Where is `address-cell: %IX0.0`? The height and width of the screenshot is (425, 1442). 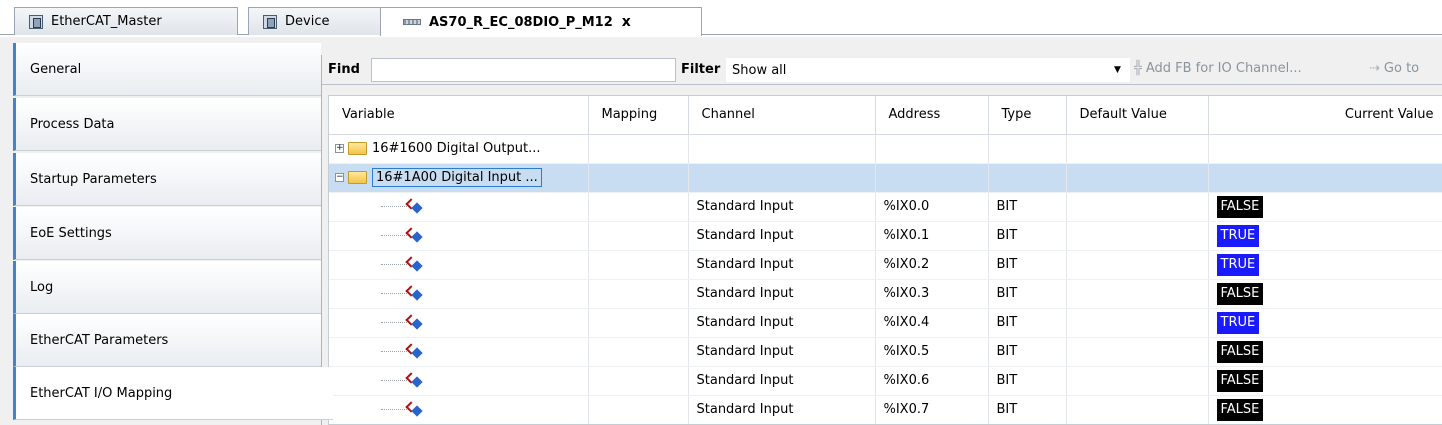
address-cell: %IX0.0 is located at coordinates (932, 207).